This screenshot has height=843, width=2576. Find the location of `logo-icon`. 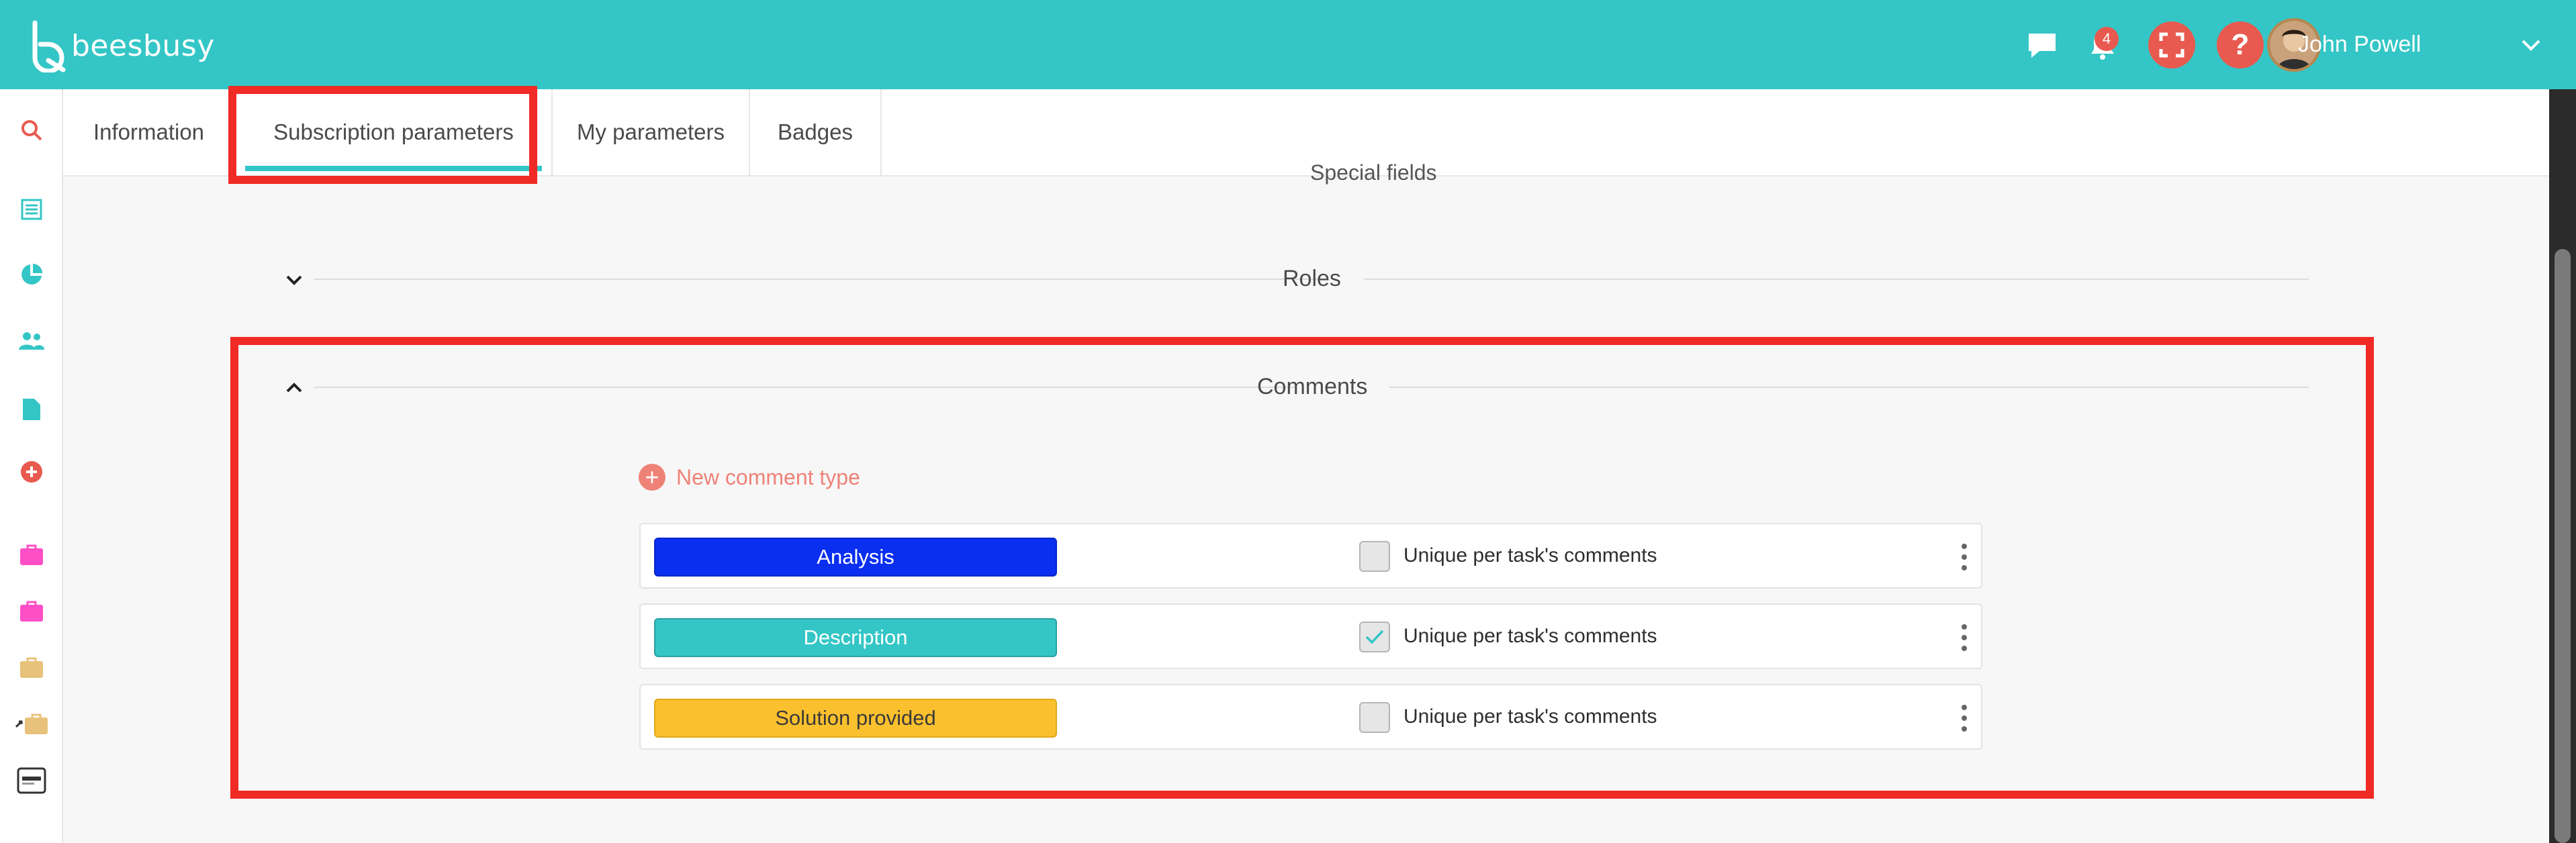

logo-icon is located at coordinates (31, 781).